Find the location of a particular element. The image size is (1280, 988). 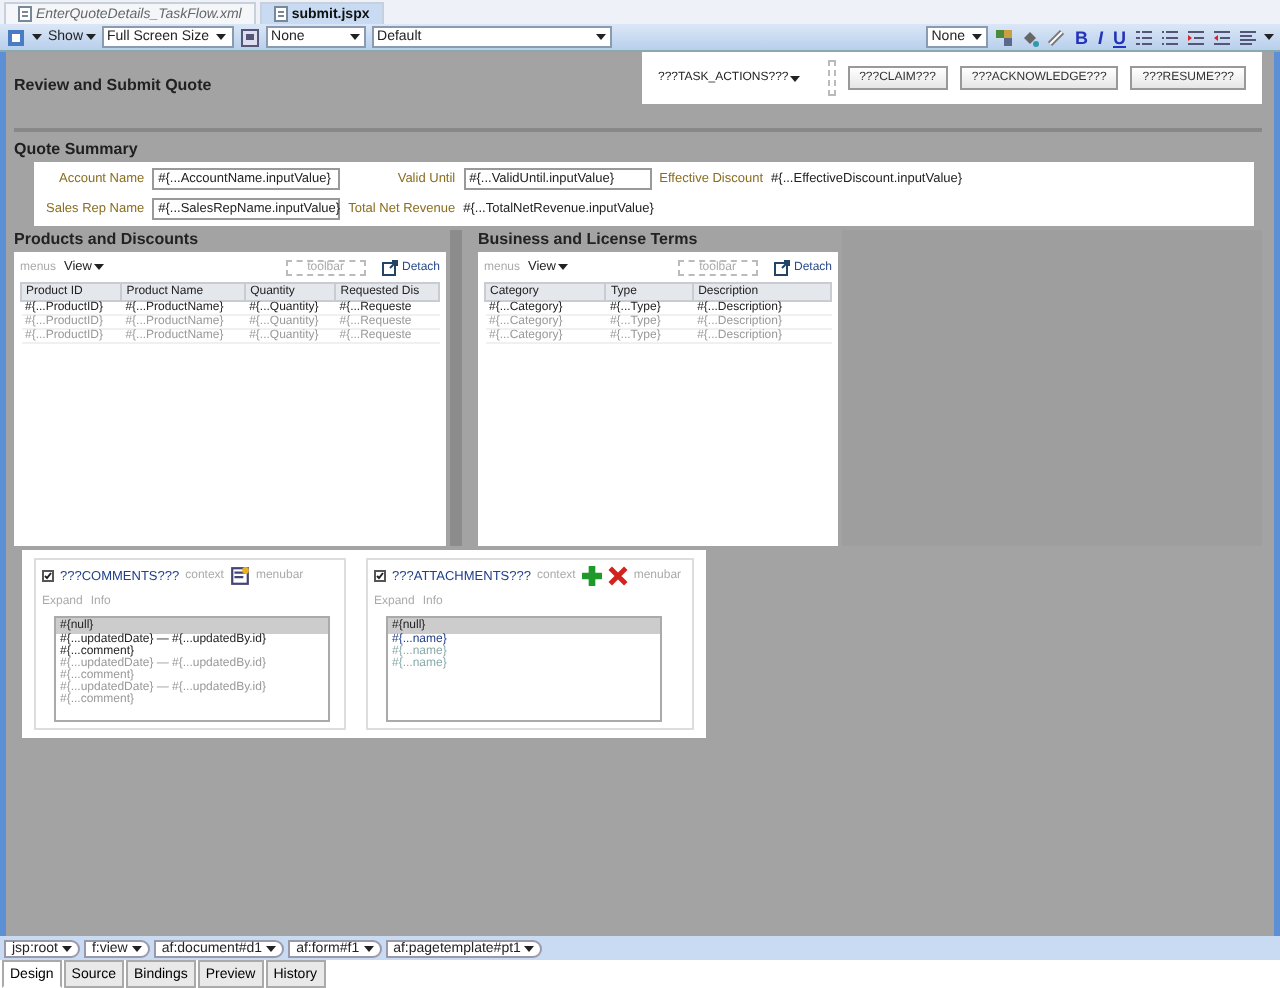

note-icon is located at coordinates (239, 576).